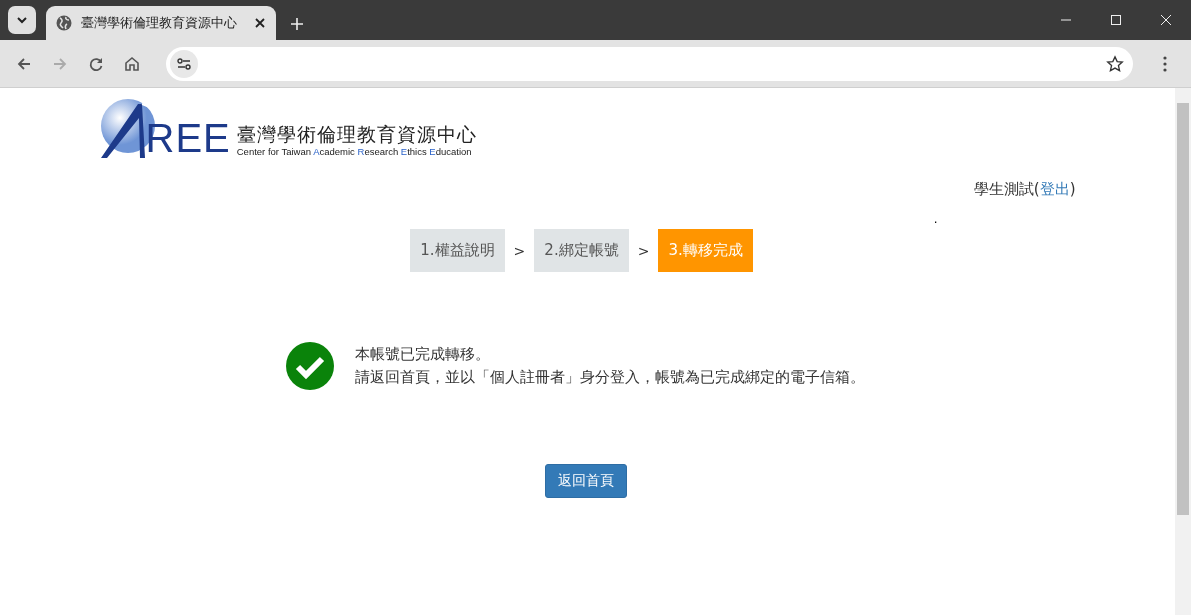 This screenshot has width=1191, height=615. Describe the element at coordinates (354, 151) in the screenshot. I see `logo-subtitle: Center for Taiwan Academic Research Ethics Education` at that location.